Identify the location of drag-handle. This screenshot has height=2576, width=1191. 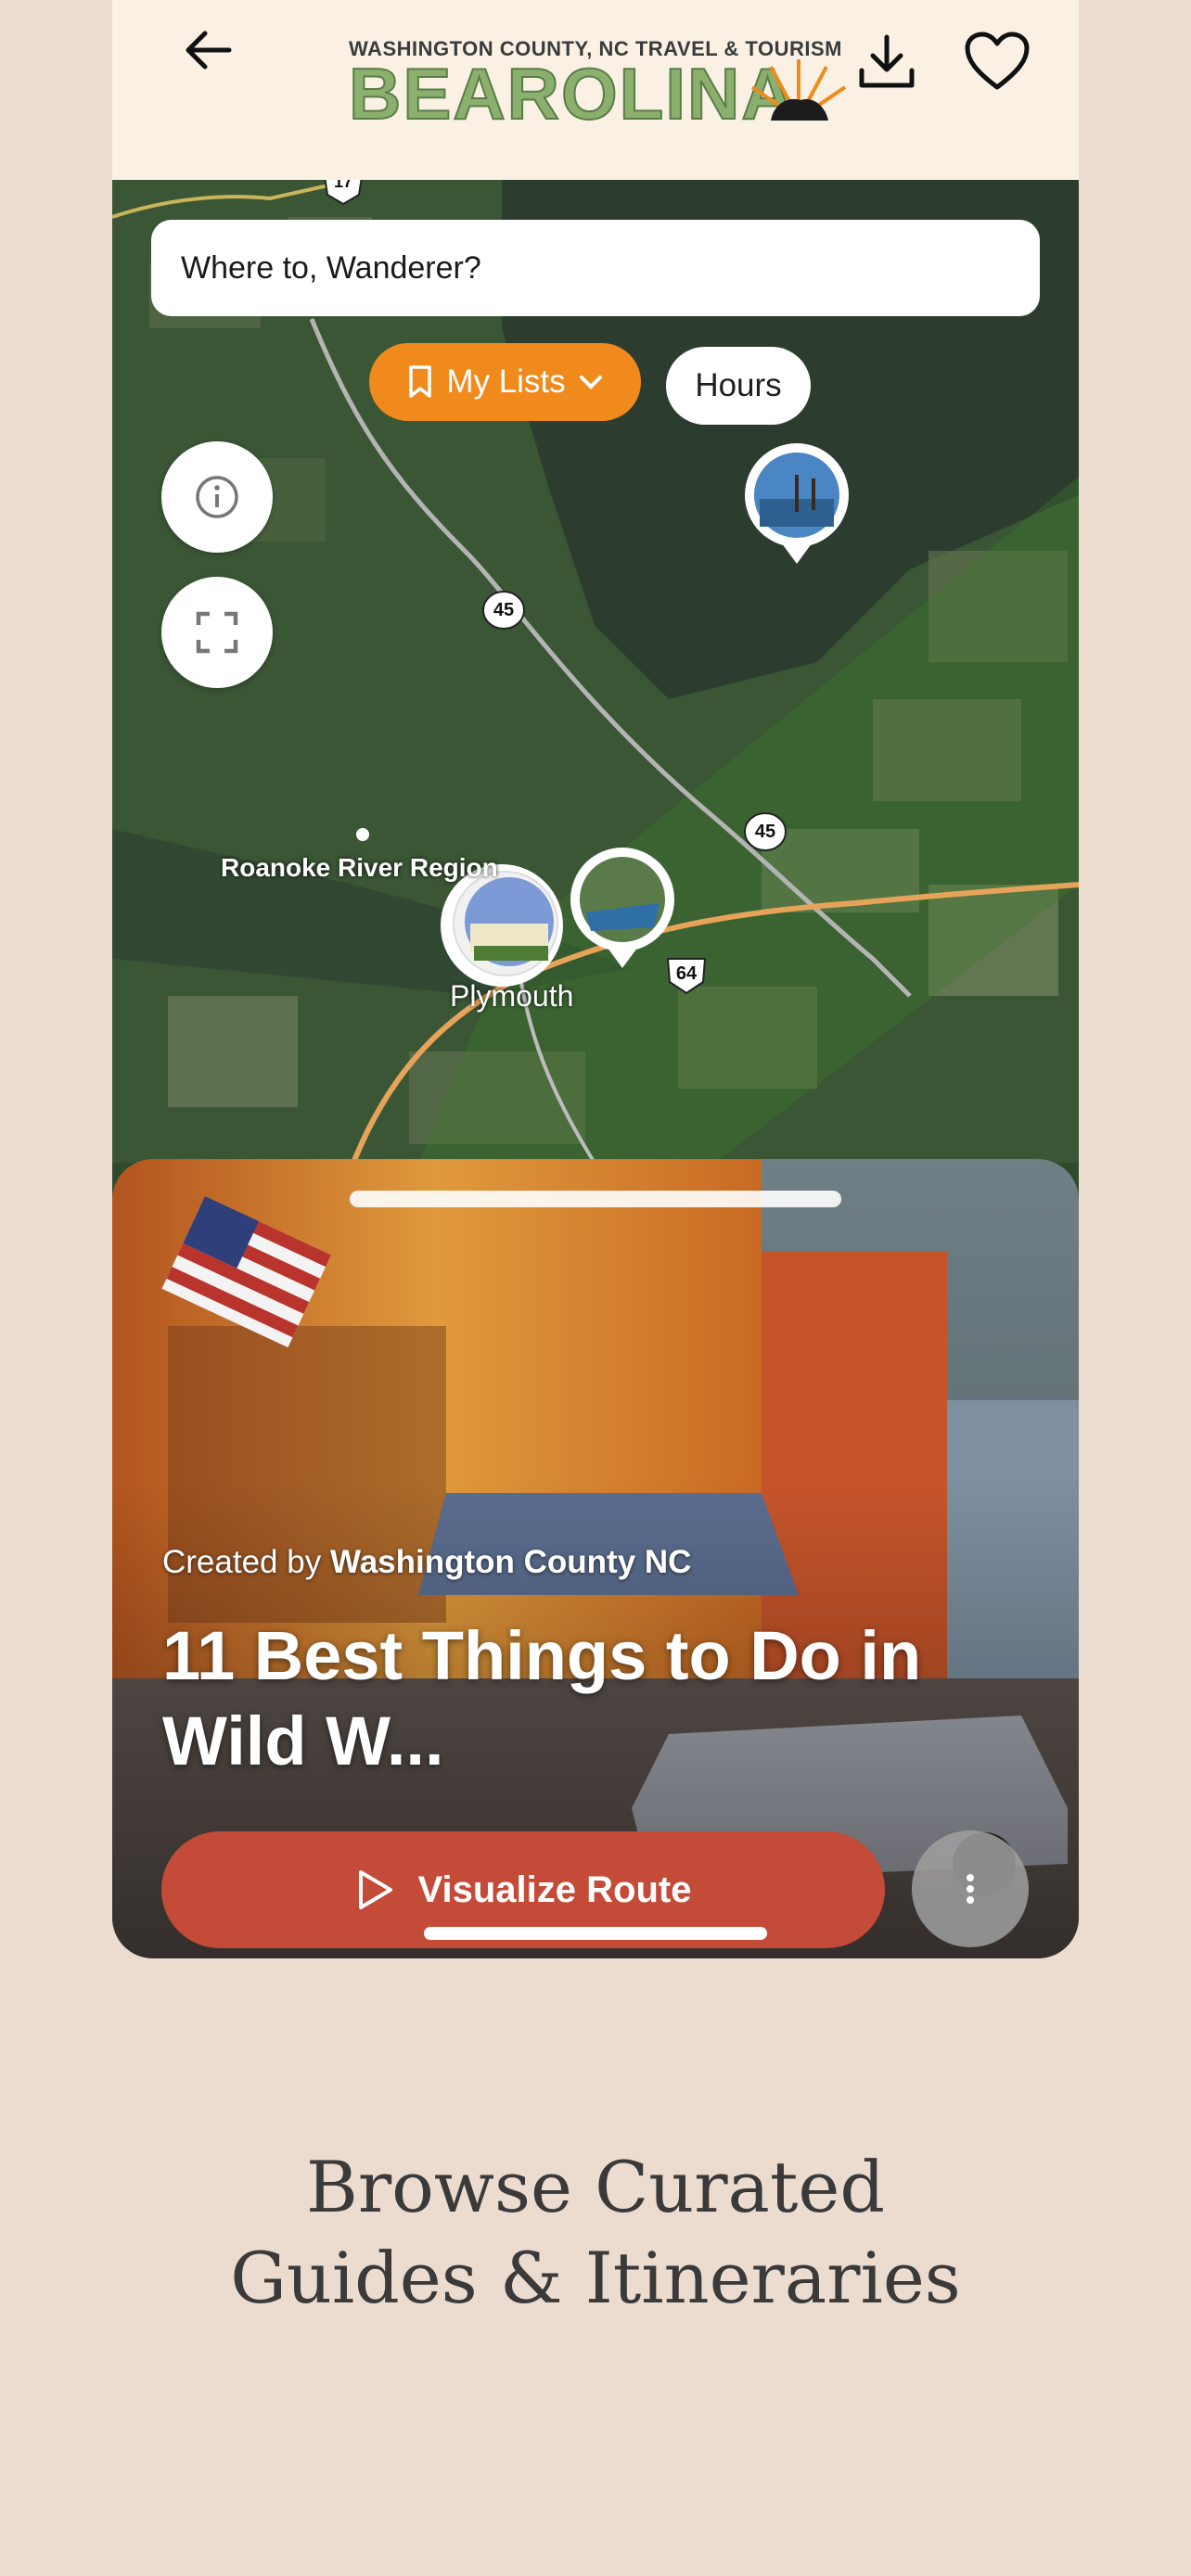
(595, 1199).